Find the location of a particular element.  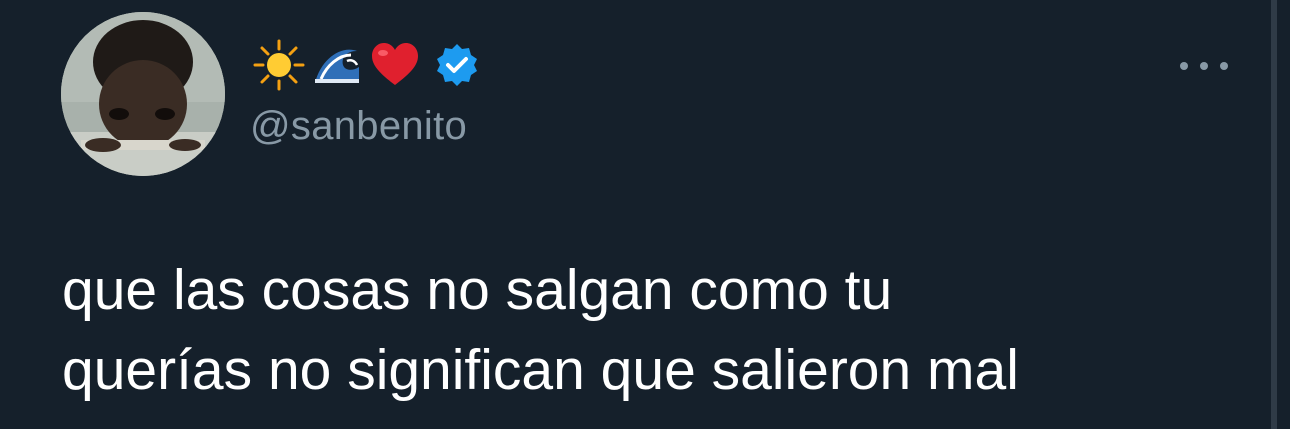

scrollbar is located at coordinates (1274, 214).